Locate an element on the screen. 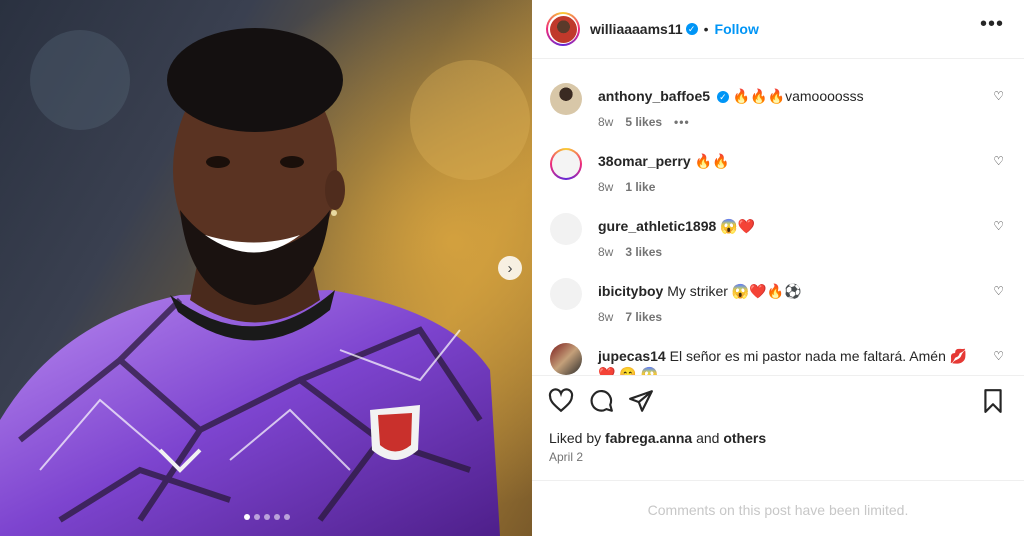 The height and width of the screenshot is (536, 1024). comment-meta: 8w 5 likes ••• is located at coordinates (644, 122).